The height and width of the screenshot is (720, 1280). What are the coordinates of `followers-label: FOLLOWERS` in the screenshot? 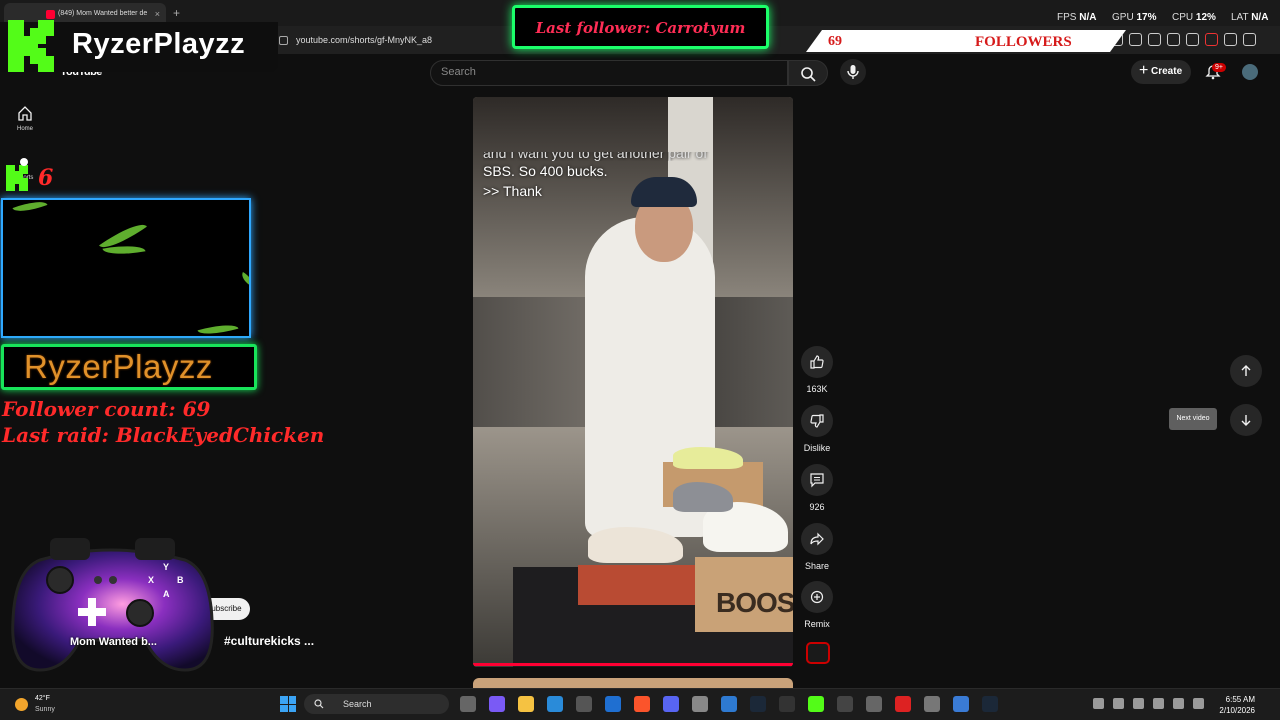 It's located at (1023, 42).